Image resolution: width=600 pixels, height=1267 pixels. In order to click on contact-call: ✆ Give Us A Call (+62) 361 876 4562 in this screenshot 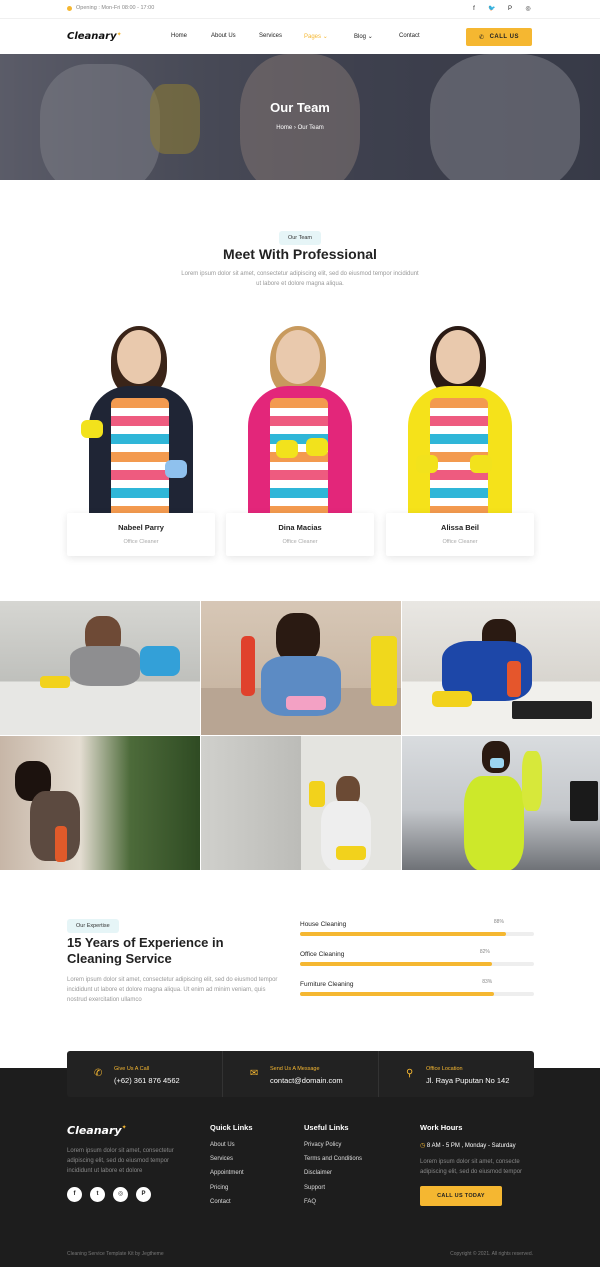, I will do `click(145, 1074)`.